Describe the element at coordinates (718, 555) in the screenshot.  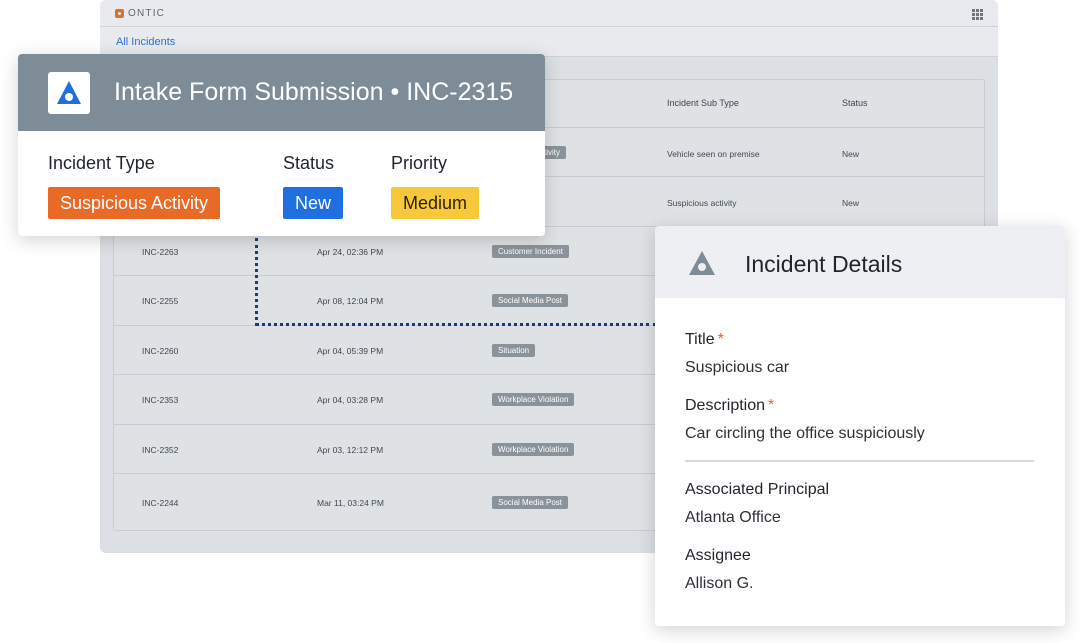
I see `assignee-label: Assignee` at that location.